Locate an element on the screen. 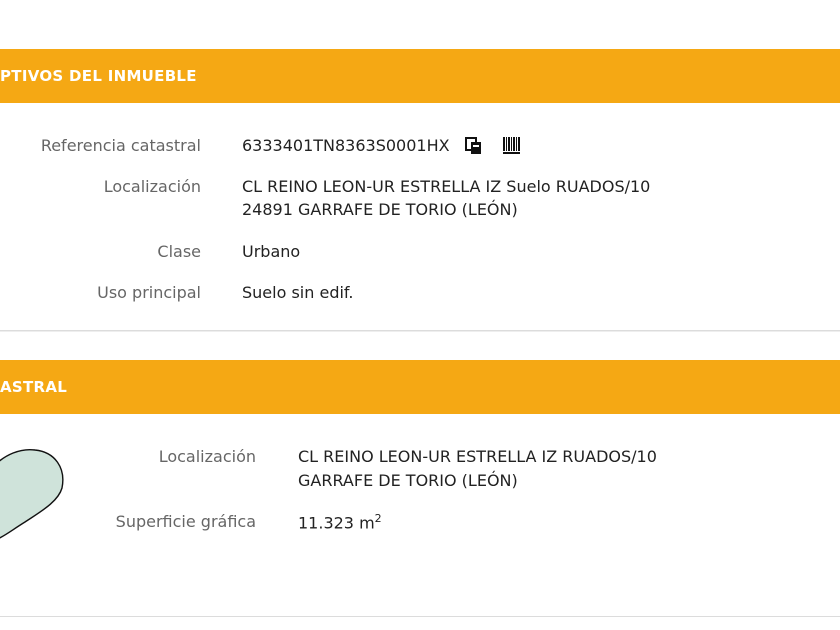 The height and width of the screenshot is (630, 840). referencia-catastral-value: 6333401TN8363S0001HX is located at coordinates (346, 145).